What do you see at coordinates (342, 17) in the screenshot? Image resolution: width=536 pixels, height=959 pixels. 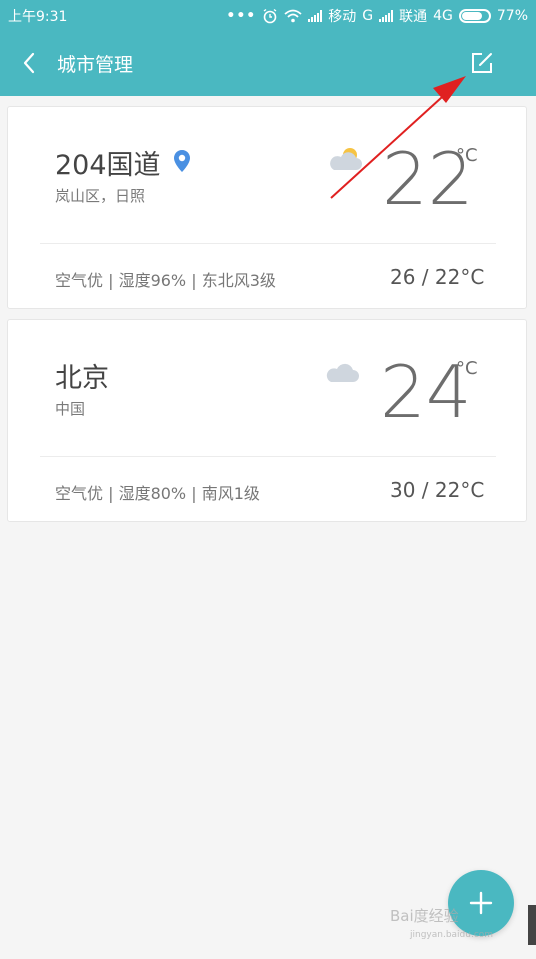 I see `carrier-1: 移动` at bounding box center [342, 17].